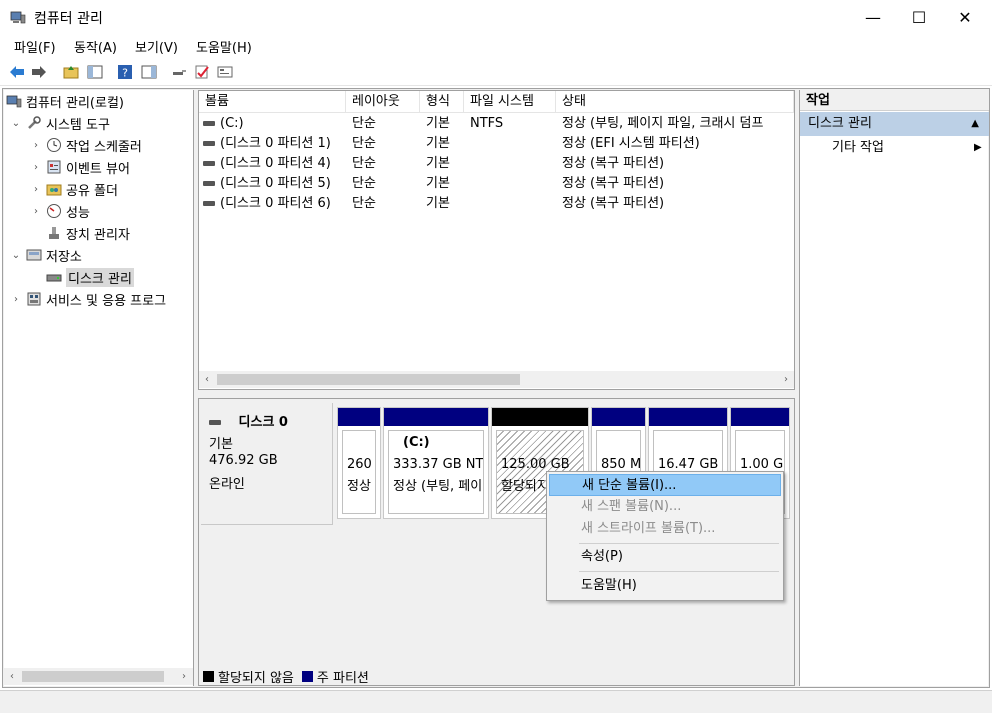 Image resolution: width=992 pixels, height=713 pixels. What do you see at coordinates (125, 72) in the screenshot?
I see `help-icon: ?` at bounding box center [125, 72].